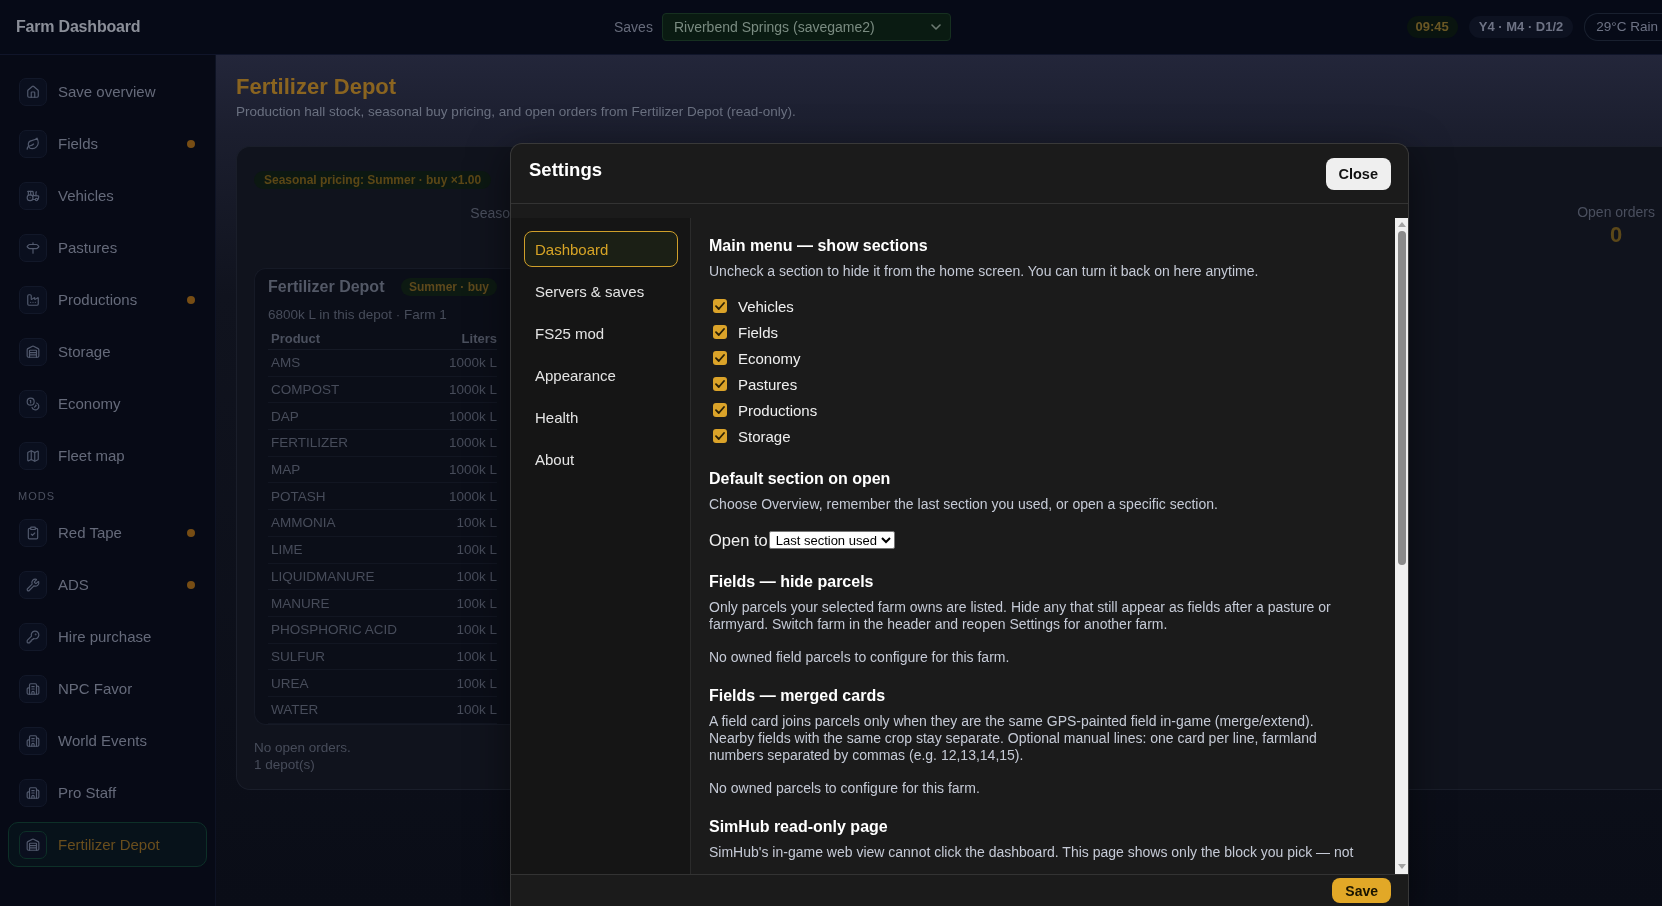 Image resolution: width=1662 pixels, height=906 pixels. What do you see at coordinates (831, 540) in the screenshot?
I see `section-select: Last section used` at bounding box center [831, 540].